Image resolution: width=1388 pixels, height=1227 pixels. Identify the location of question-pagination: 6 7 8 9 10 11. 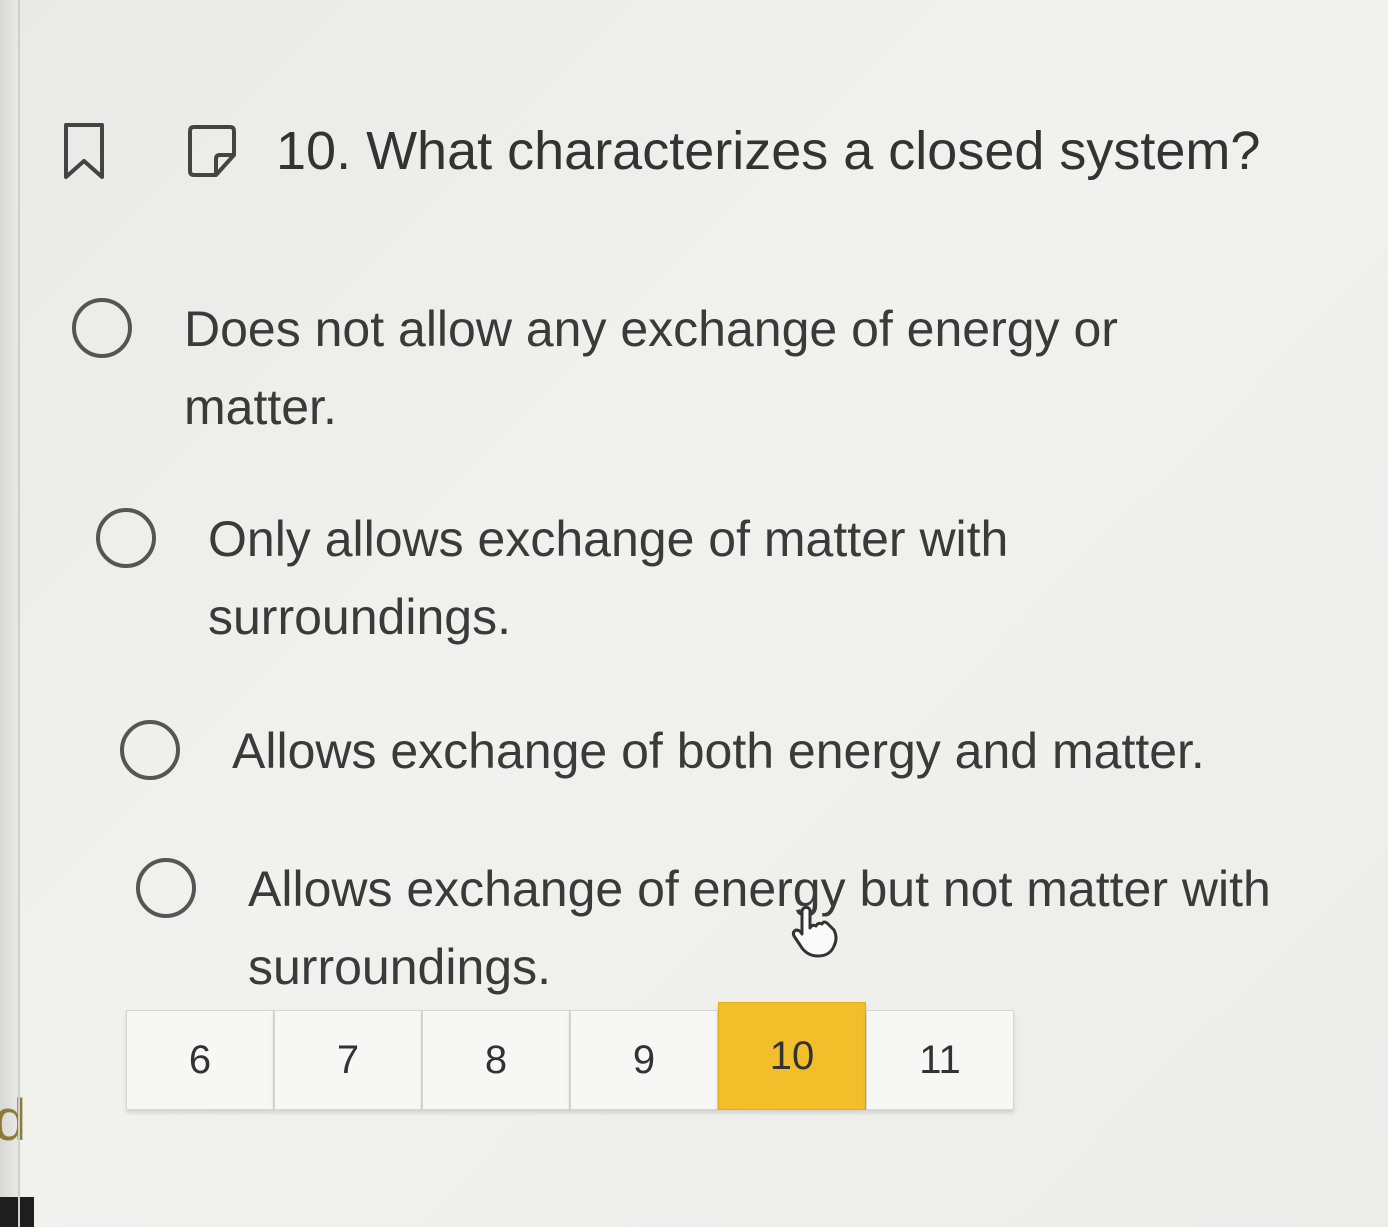
(570, 1056).